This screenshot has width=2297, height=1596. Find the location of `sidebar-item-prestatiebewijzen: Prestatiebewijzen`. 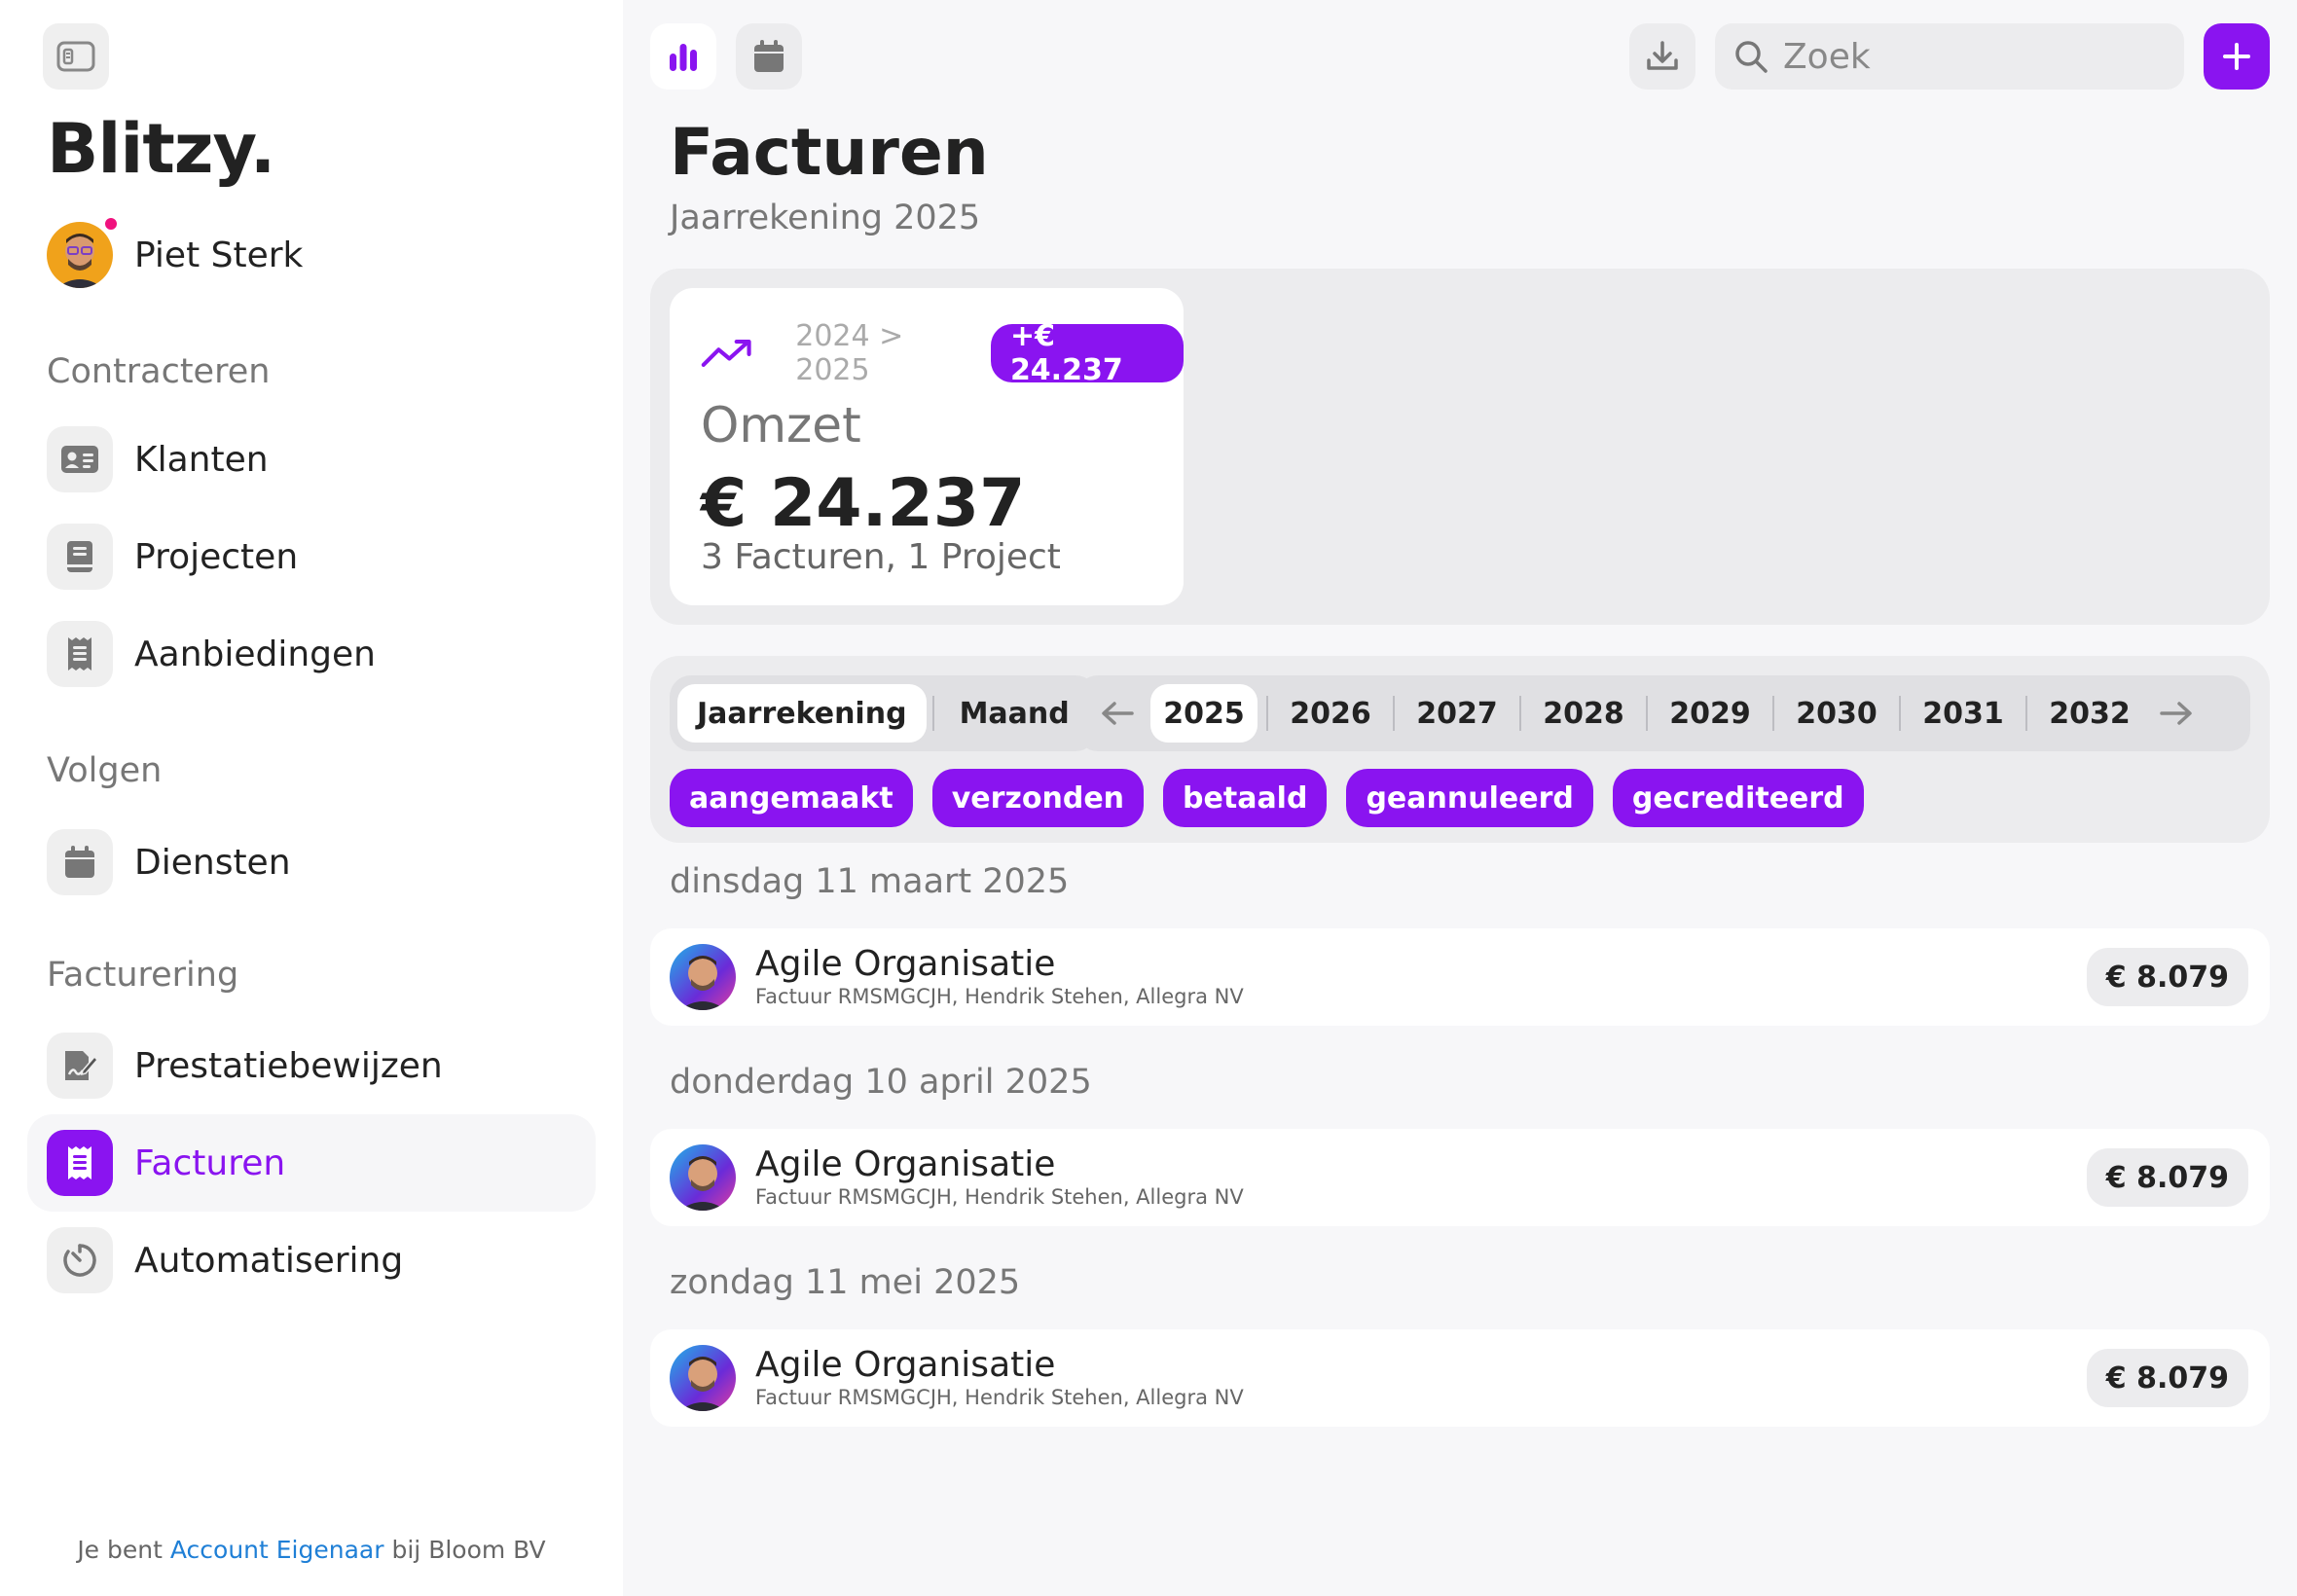

sidebar-item-prestatiebewijzen: Prestatiebewijzen is located at coordinates (311, 1065).